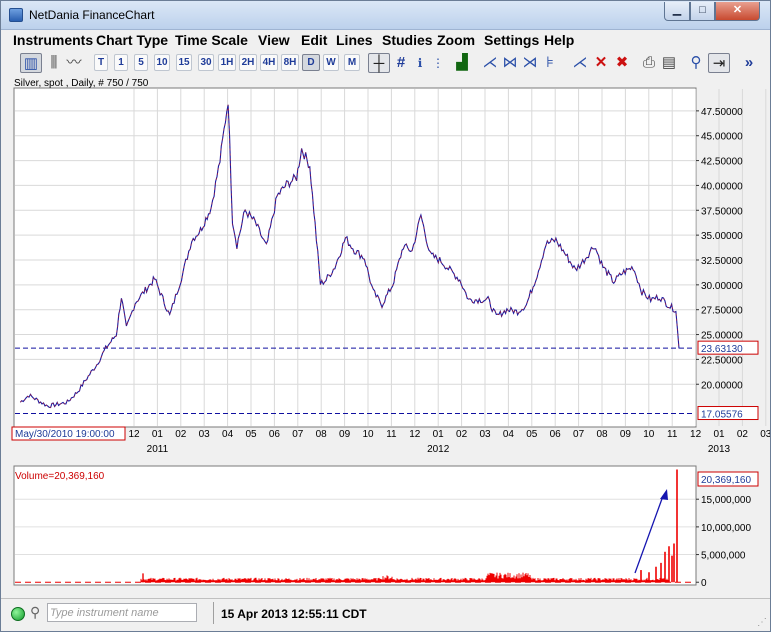 The image size is (771, 632). What do you see at coordinates (559, 40) in the screenshot?
I see `menu-help: Help` at bounding box center [559, 40].